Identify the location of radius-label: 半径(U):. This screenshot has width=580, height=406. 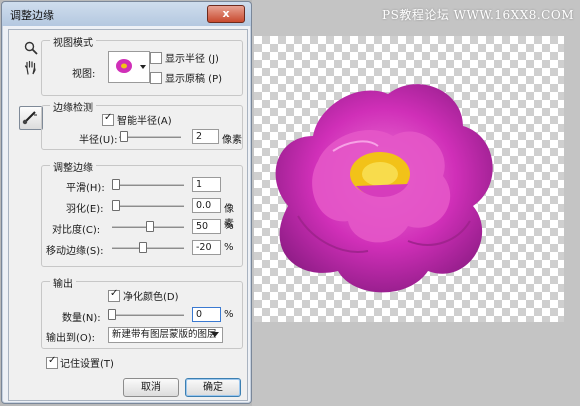
(98, 140).